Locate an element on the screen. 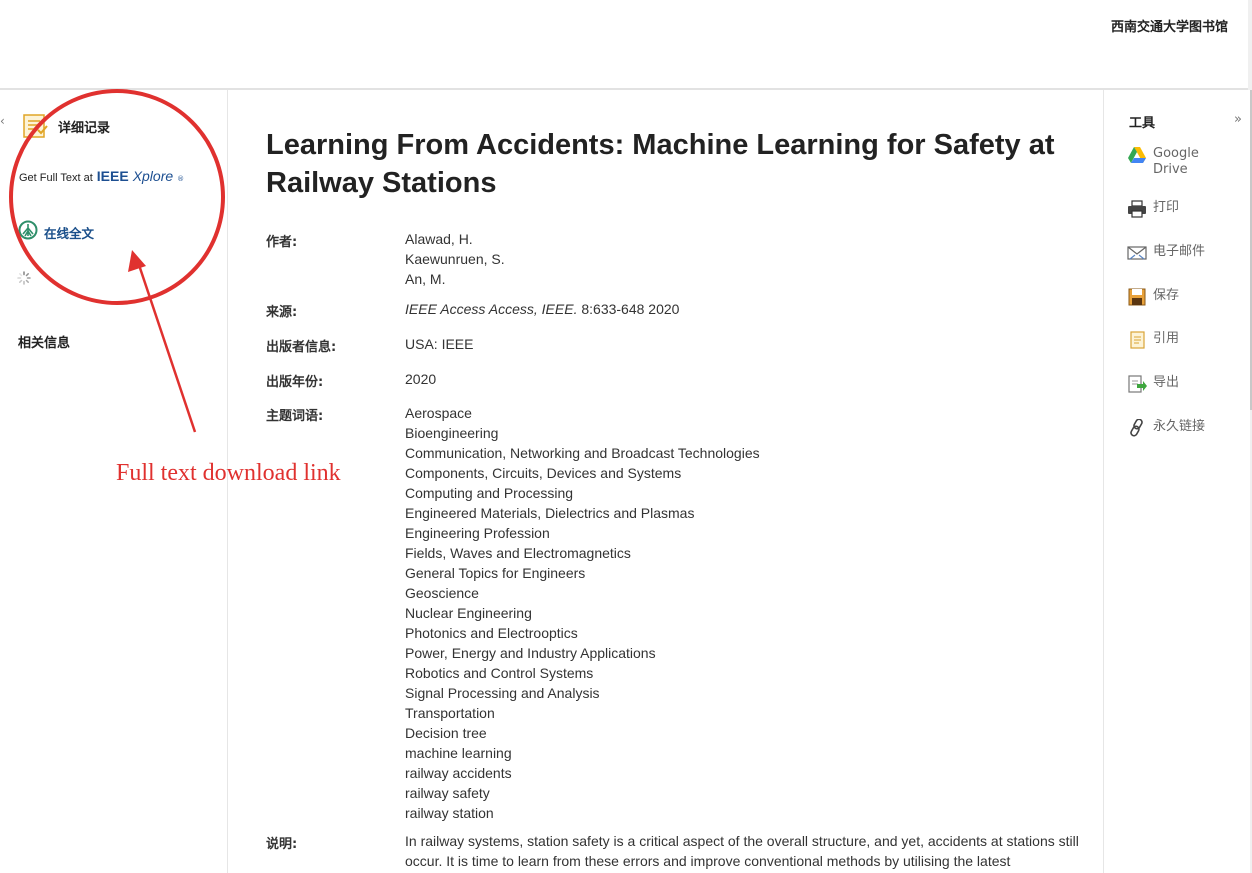 The height and width of the screenshot is (873, 1252). email-icon is located at coordinates (1137, 253).